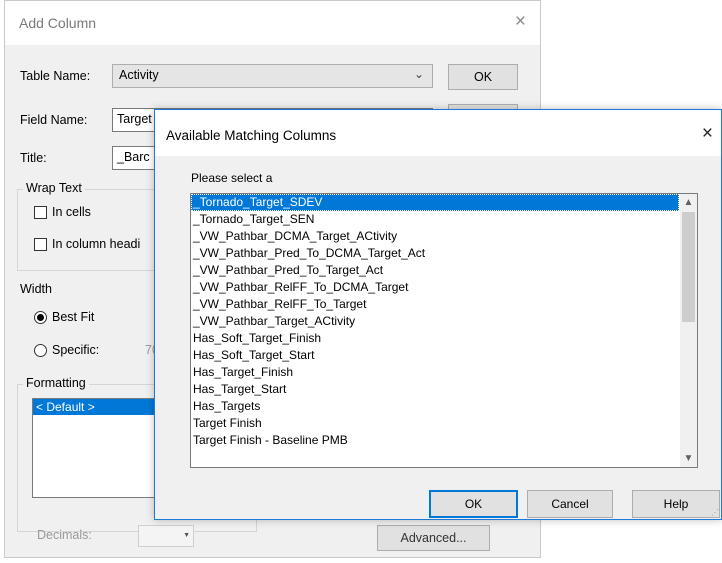 This screenshot has height=563, width=722. I want to click on list-item: _VW_Pathbar_RelFF_To_DCMA_Target, so click(435, 287).